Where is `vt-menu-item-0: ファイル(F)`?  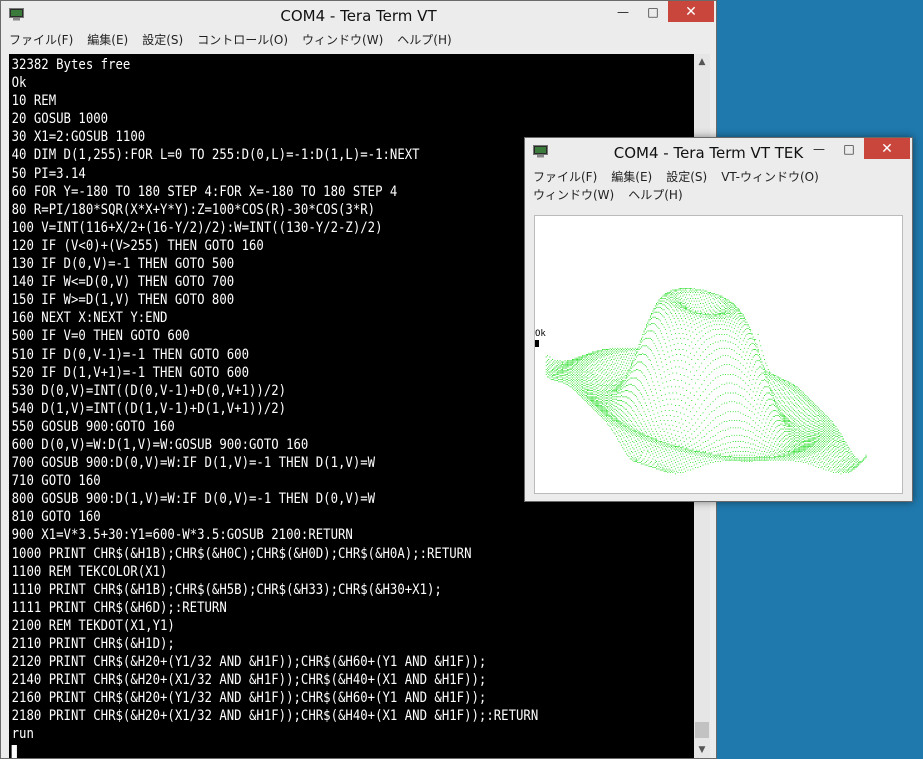
vt-menu-item-0: ファイル(F) is located at coordinates (41, 40).